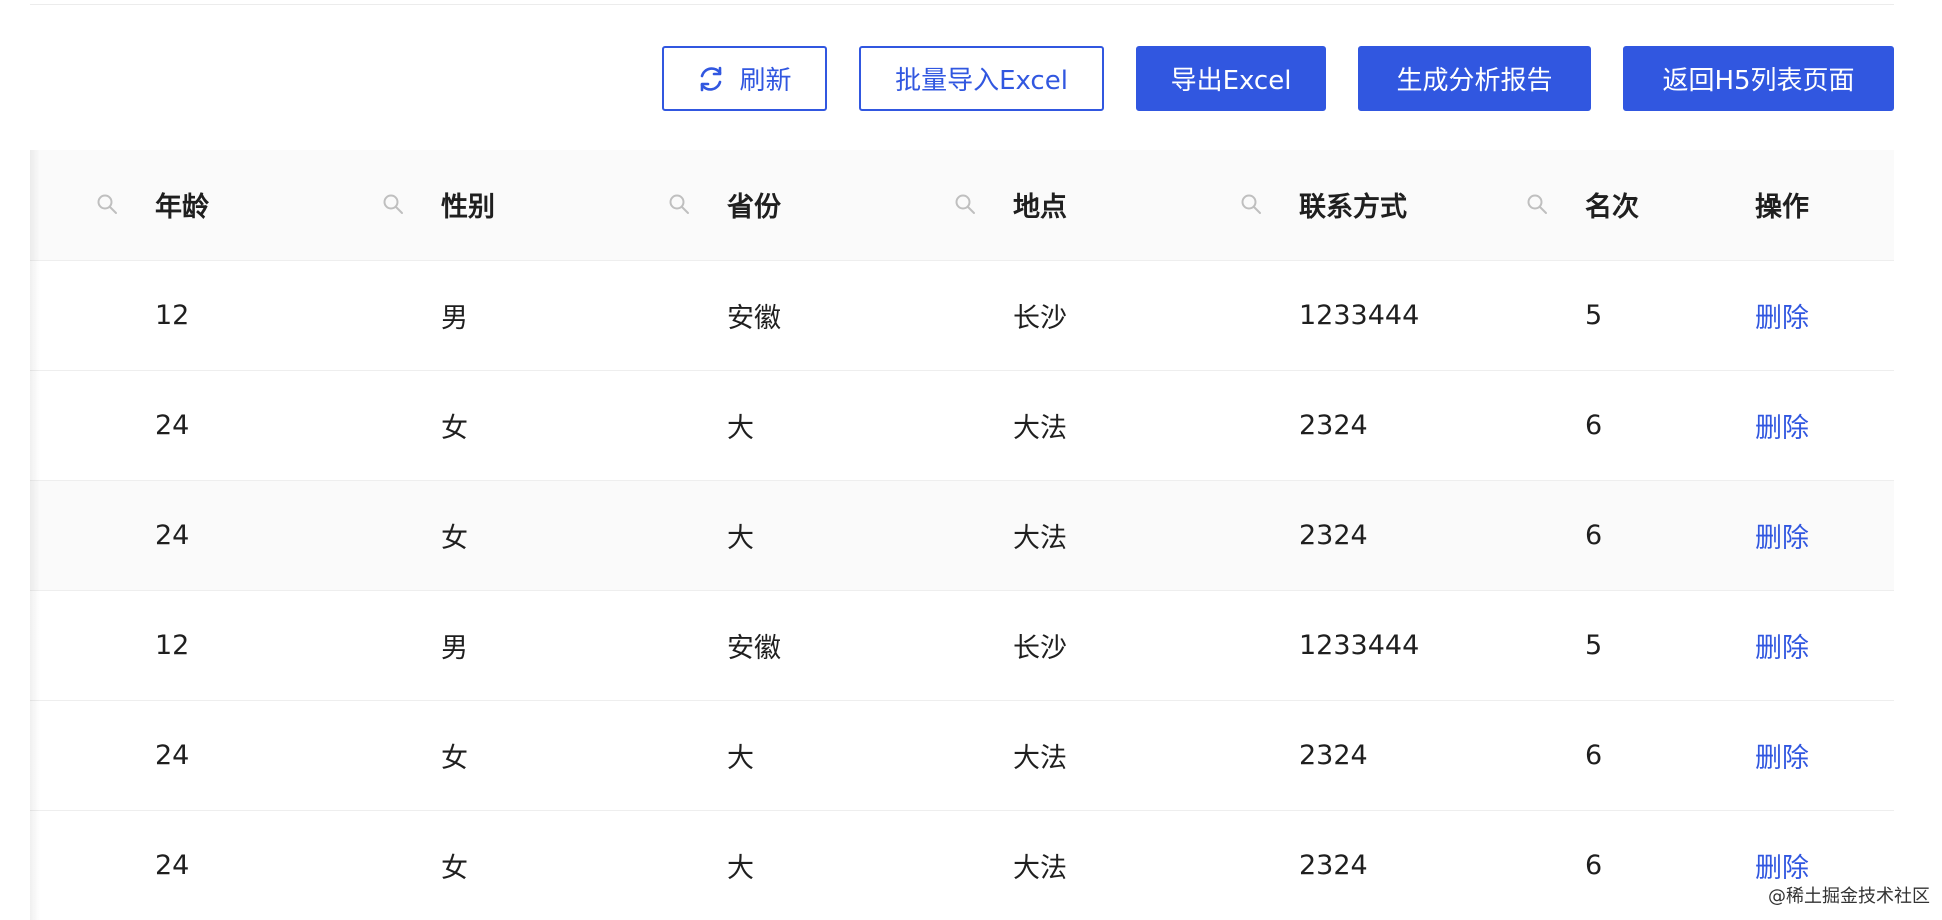 The height and width of the screenshot is (920, 1942). I want to click on header-cell-place: 地点, so click(1156, 205).